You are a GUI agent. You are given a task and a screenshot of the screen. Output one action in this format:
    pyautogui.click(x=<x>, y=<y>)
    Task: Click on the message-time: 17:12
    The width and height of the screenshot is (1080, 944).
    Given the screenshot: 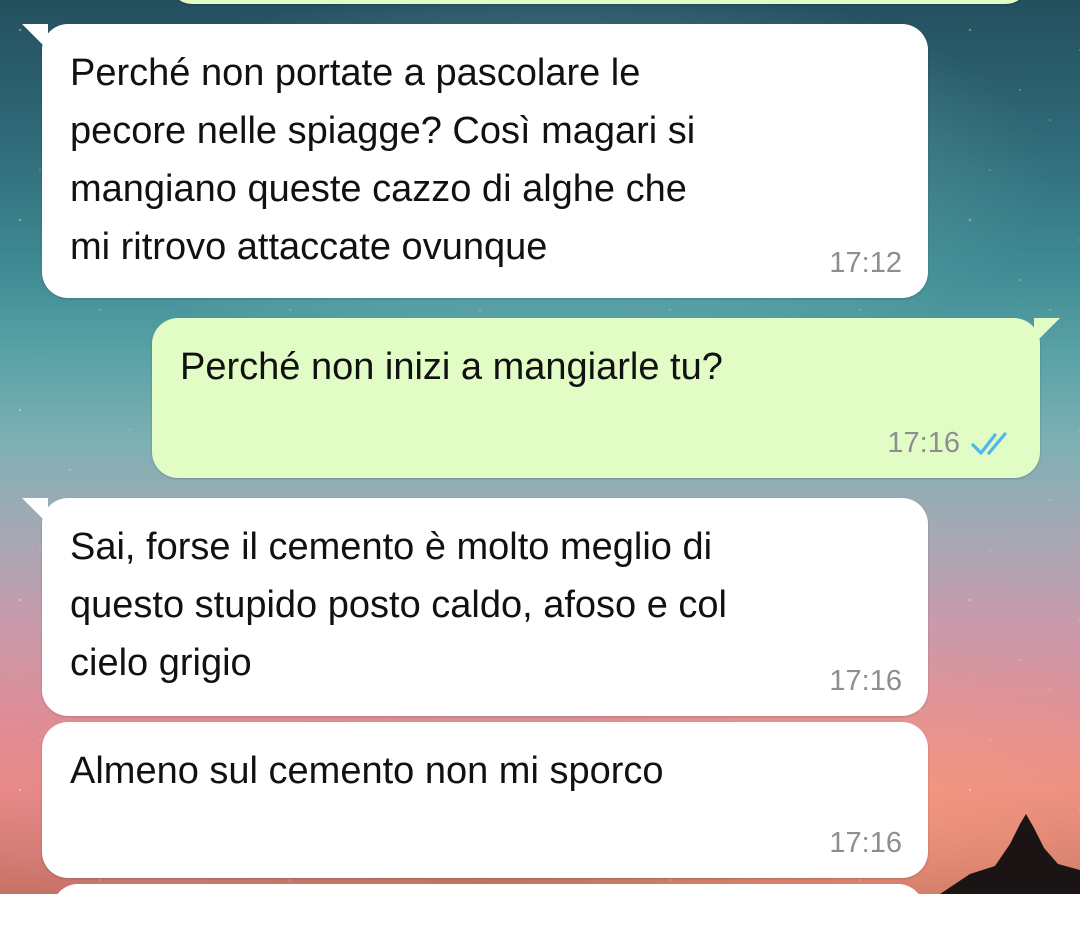 What is the action you would take?
    pyautogui.click(x=865, y=263)
    